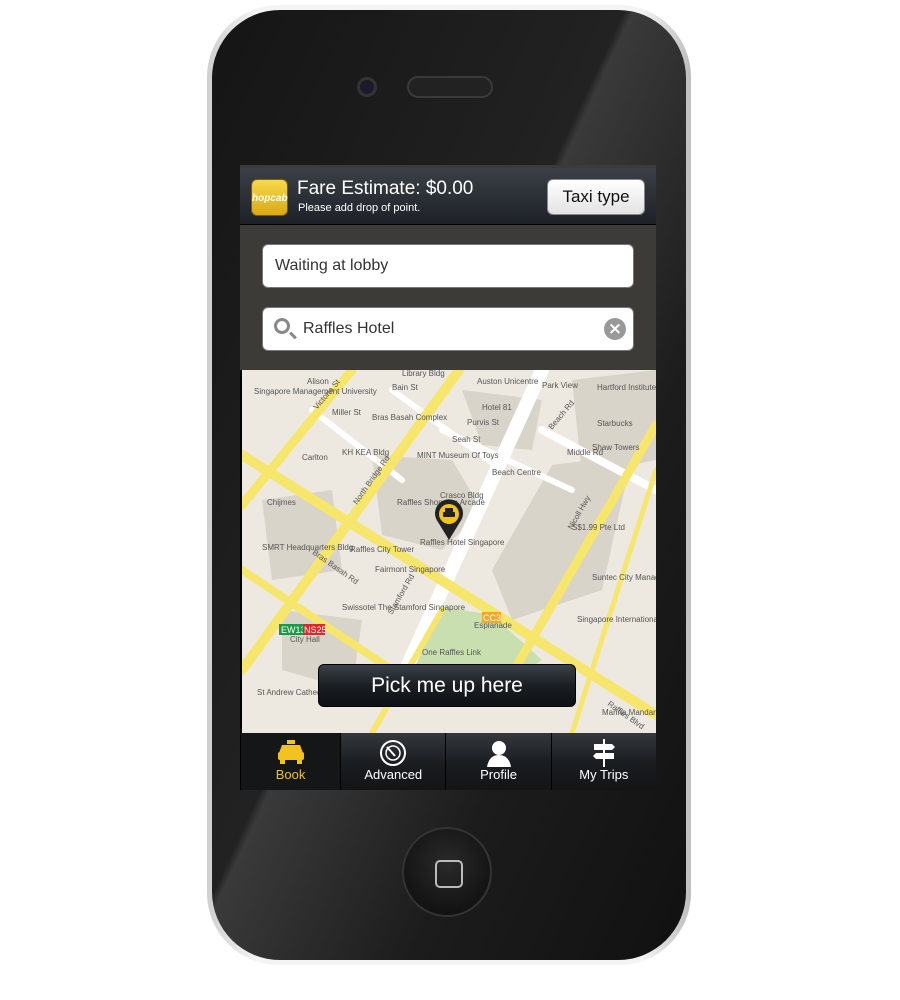  Describe the element at coordinates (603, 753) in the screenshot. I see `signpost-icon` at that location.